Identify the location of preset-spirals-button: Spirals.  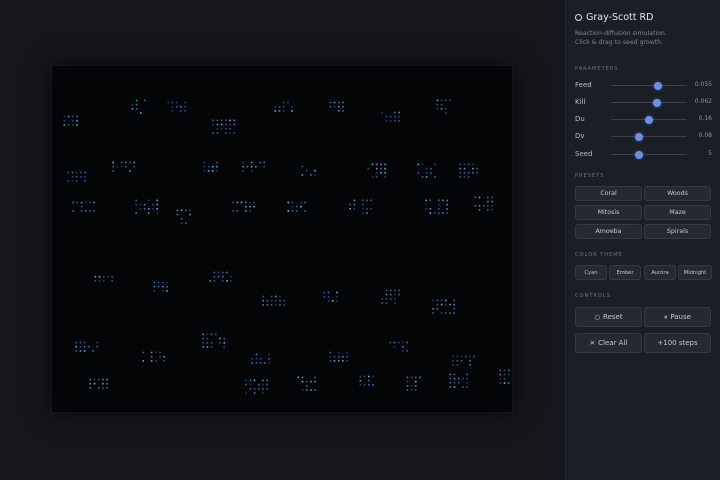
(677, 231).